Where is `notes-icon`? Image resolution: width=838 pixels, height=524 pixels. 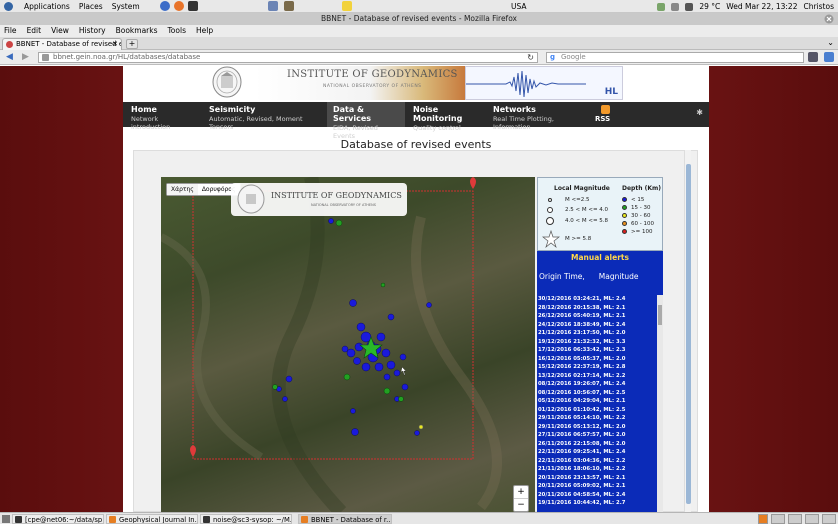 notes-icon is located at coordinates (347, 6).